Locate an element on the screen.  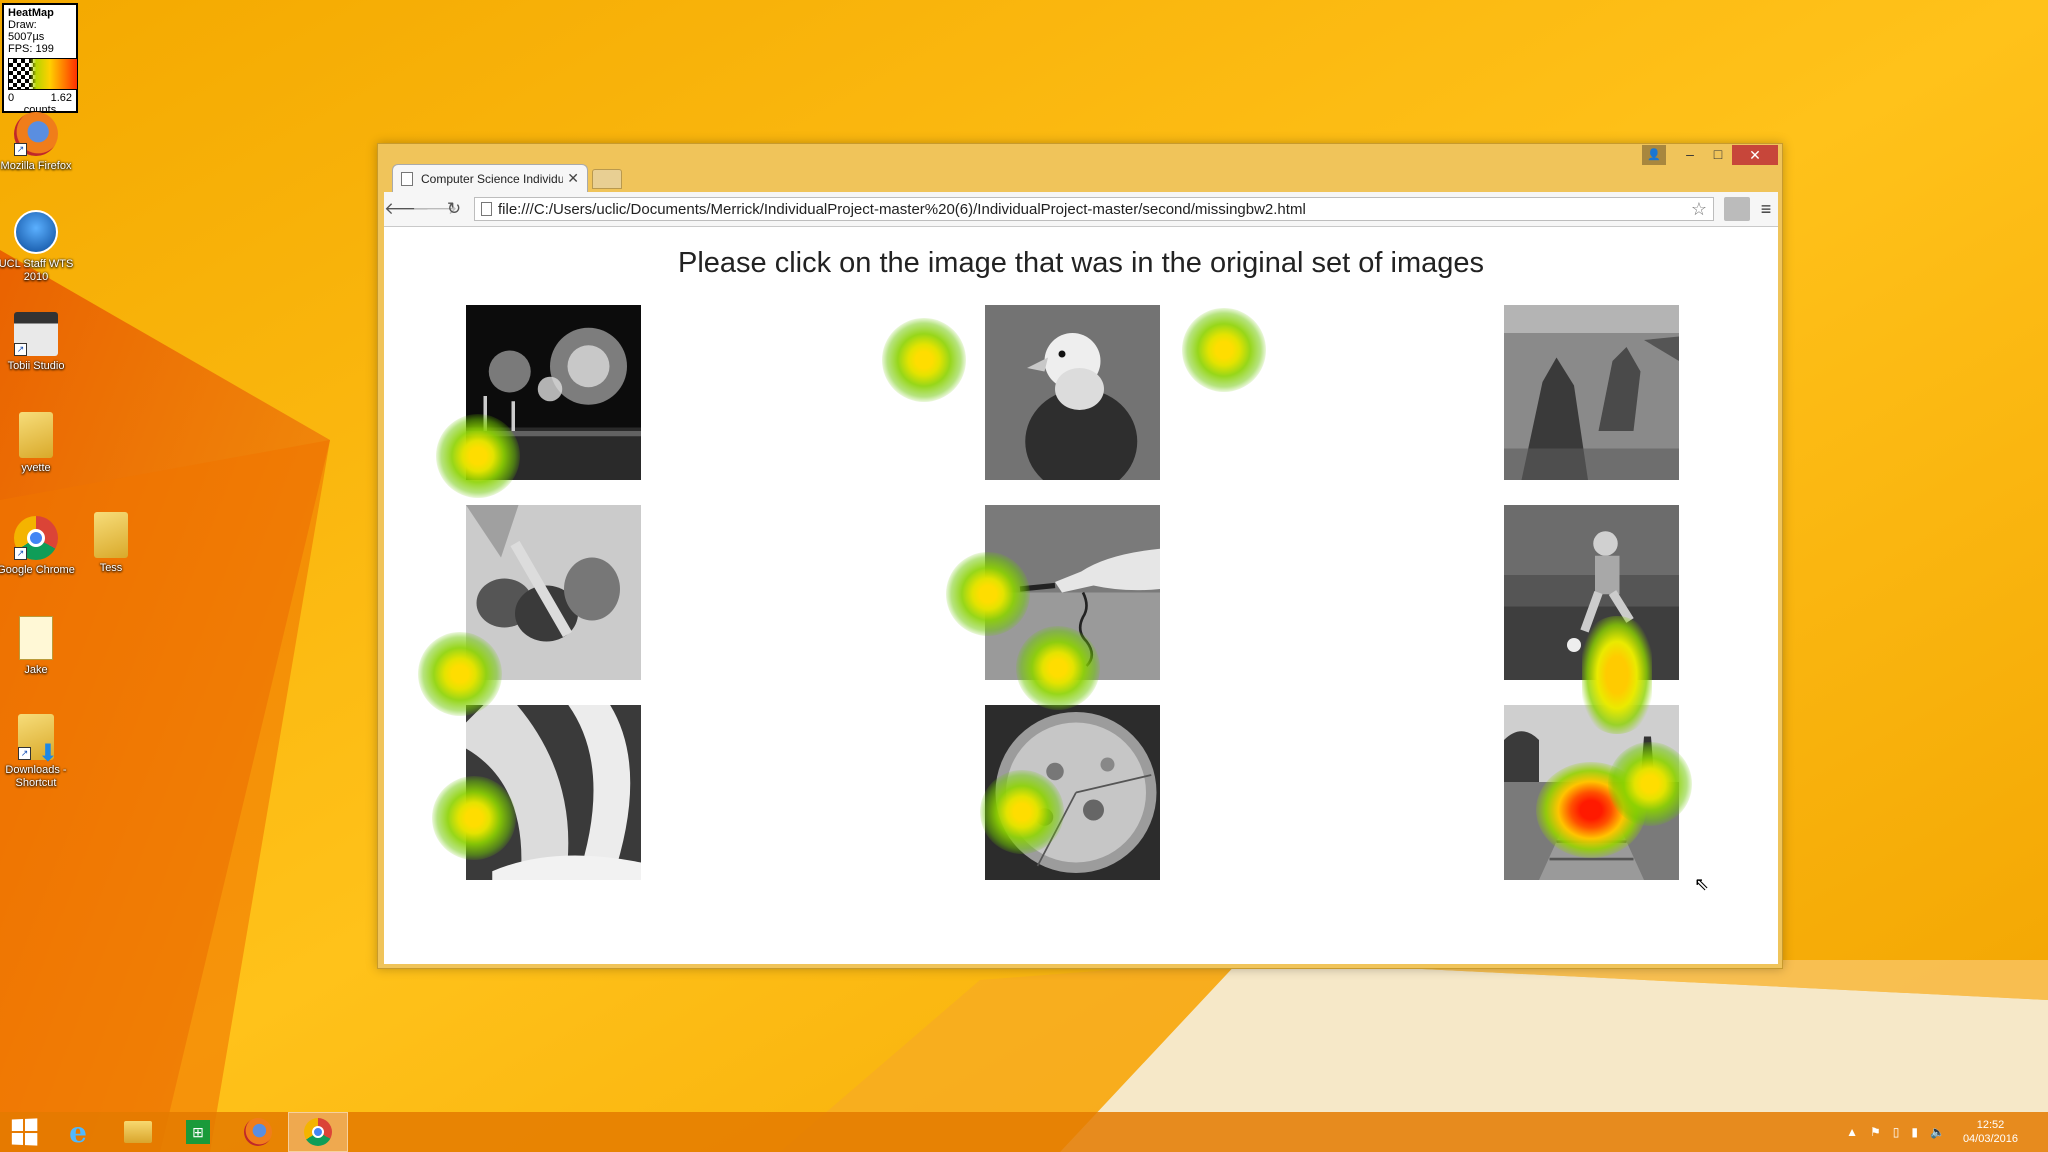
mouse-cursor-icon: ⇖ is located at coordinates (1702, 884).